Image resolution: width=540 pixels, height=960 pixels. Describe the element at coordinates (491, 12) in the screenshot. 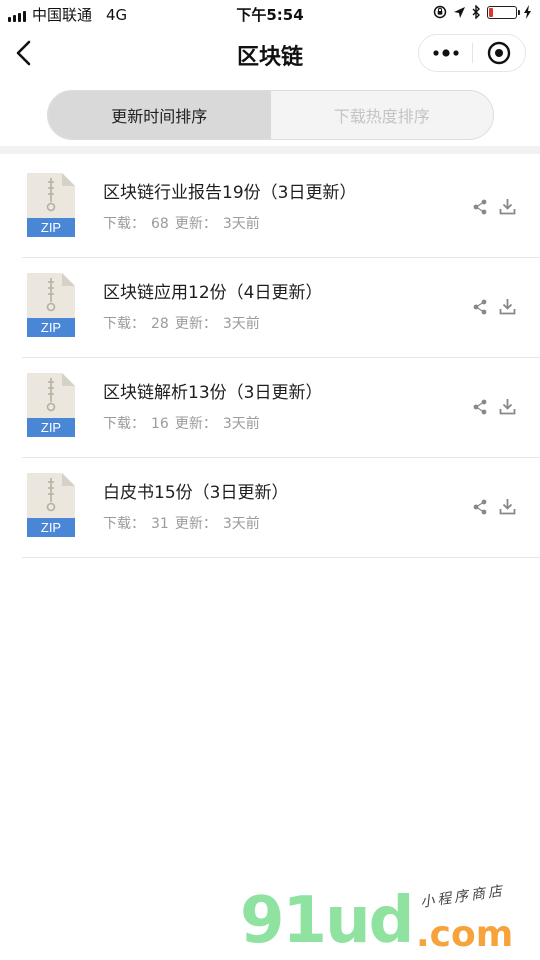

I see `battery-level` at that location.